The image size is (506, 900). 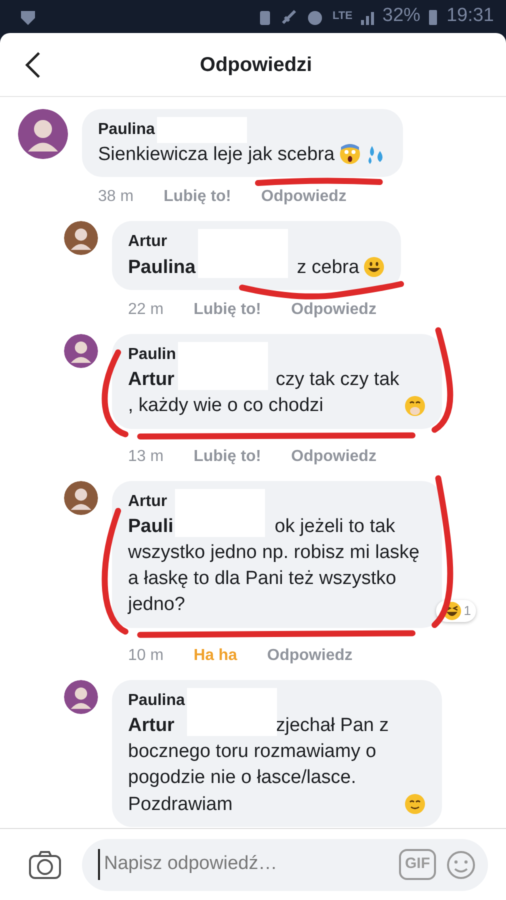 What do you see at coordinates (342, 16) in the screenshot?
I see `network-type-label: LTE` at bounding box center [342, 16].